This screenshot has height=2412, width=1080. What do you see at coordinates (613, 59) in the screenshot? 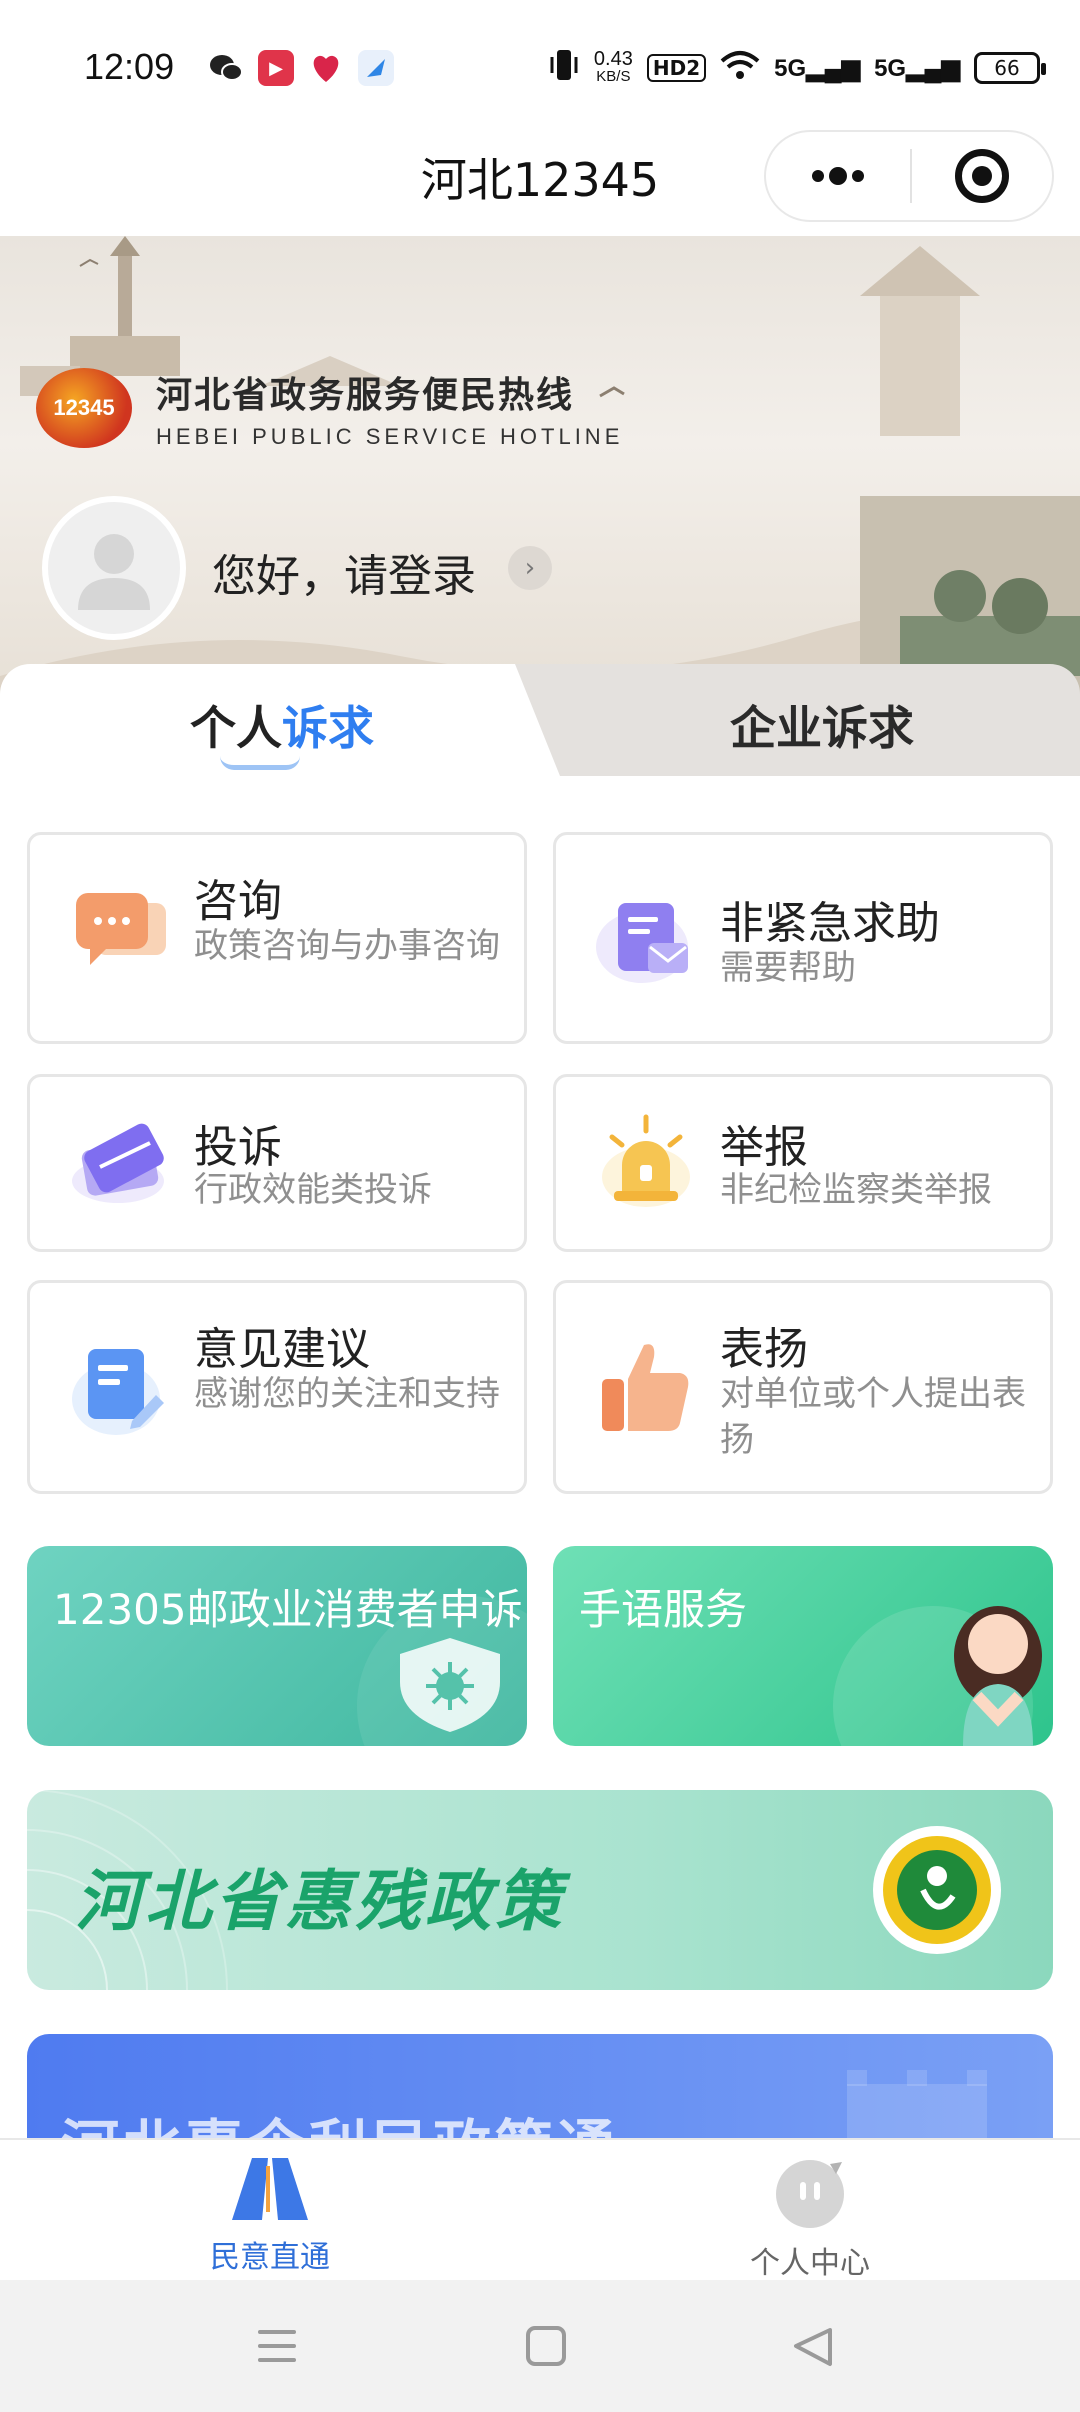
I see `speed-value: 0.43` at bounding box center [613, 59].